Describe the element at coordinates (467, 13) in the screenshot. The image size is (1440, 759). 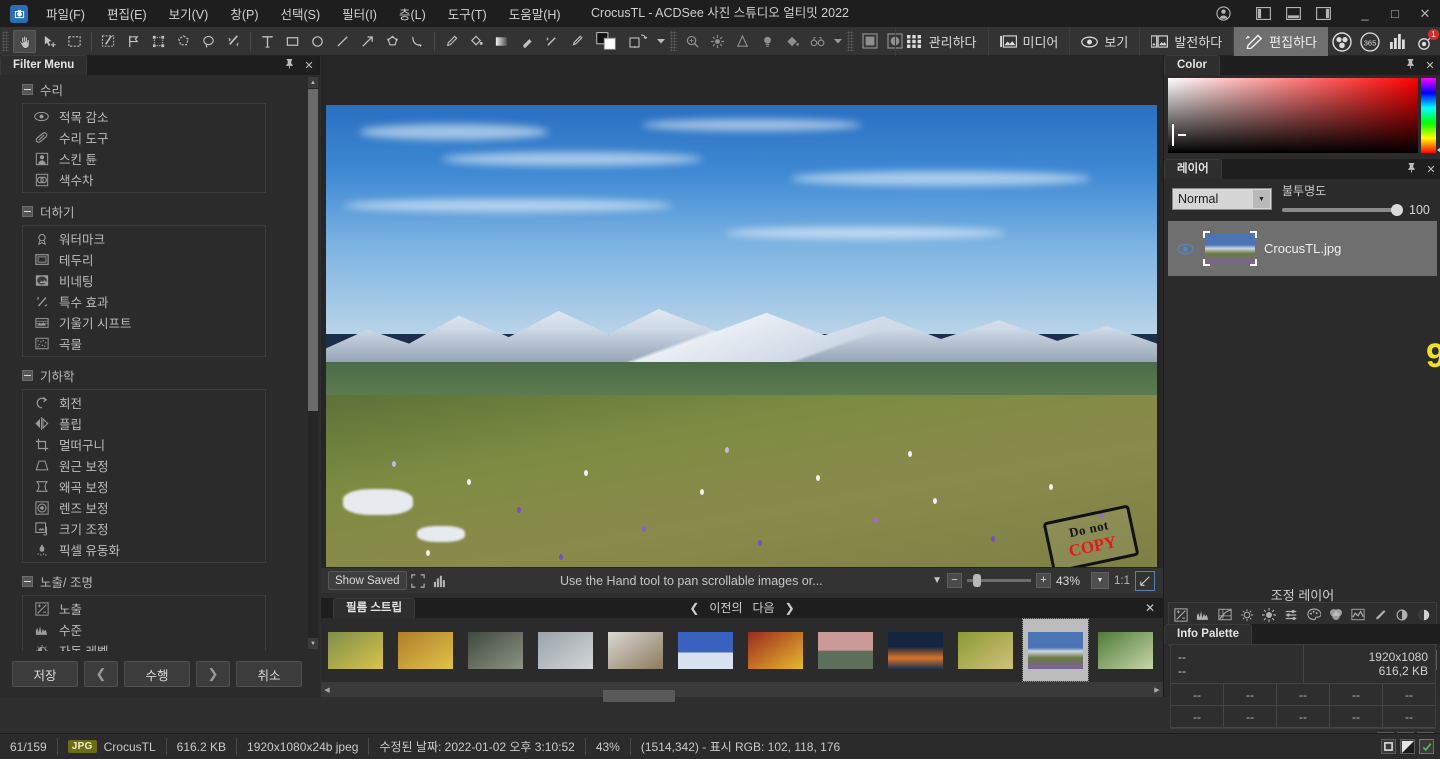
I see `menu-item-tools: 도구(T)` at that location.